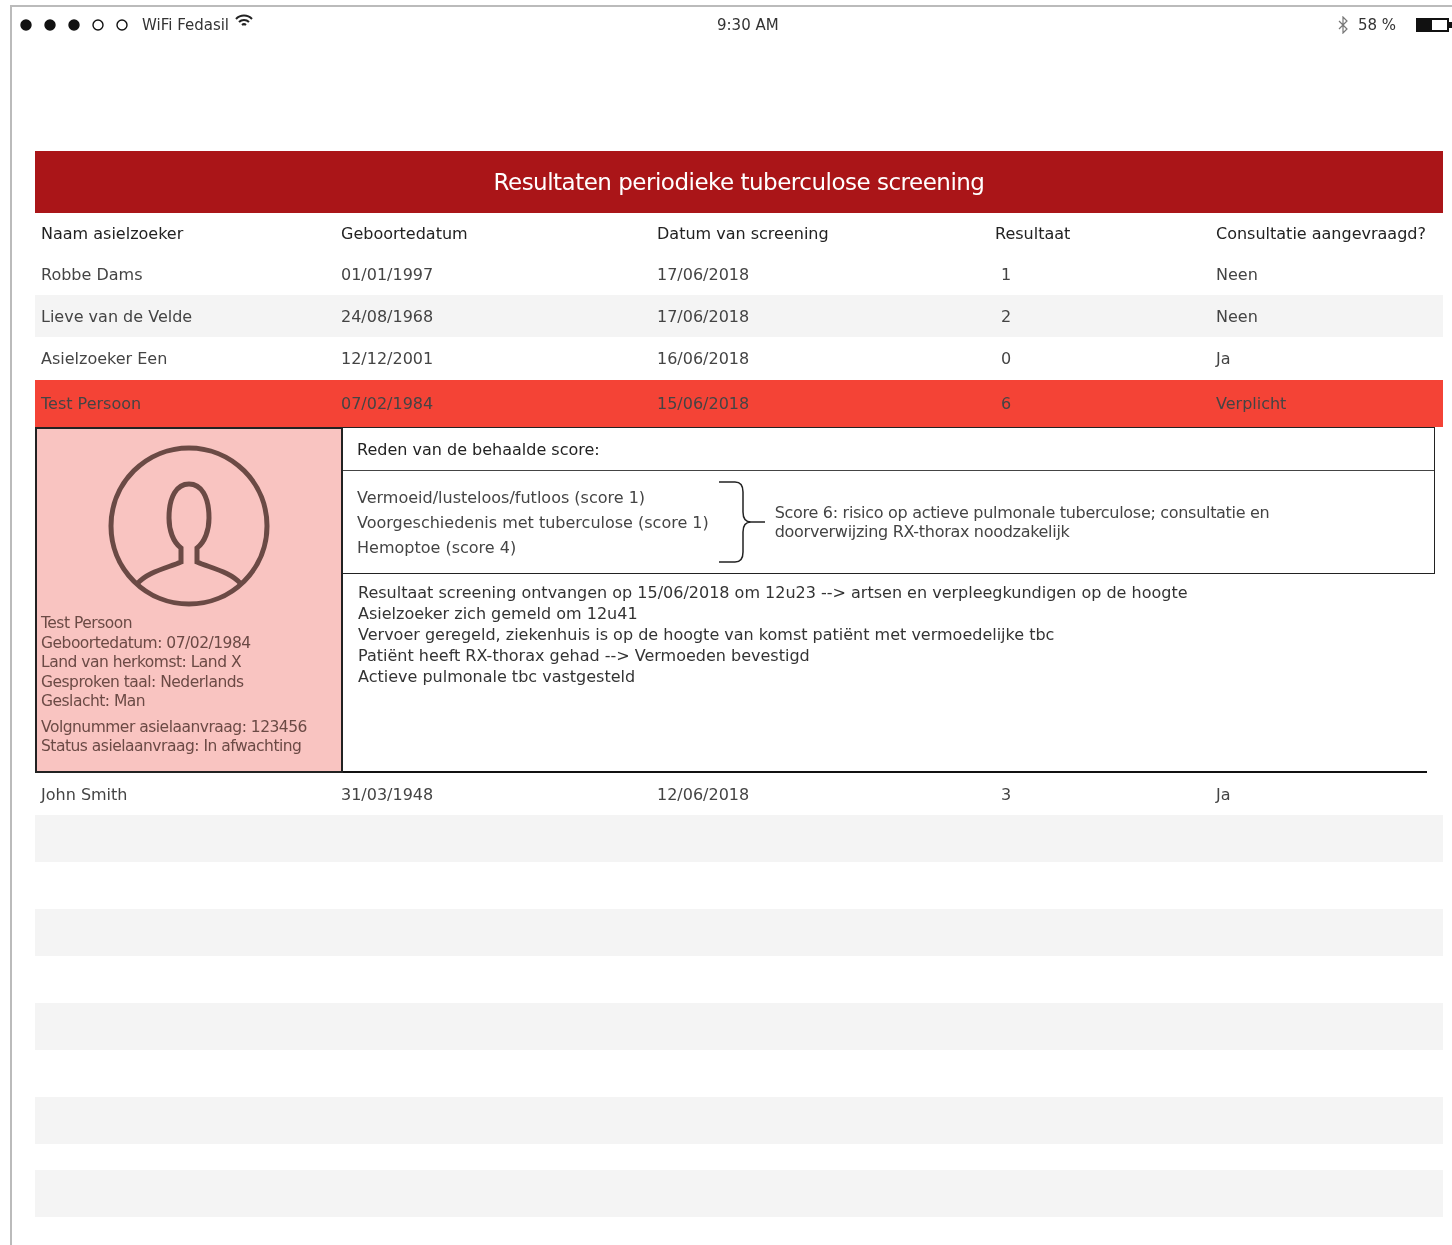 This screenshot has height=1245, width=1452. I want to click on table-cell-text: 3, so click(1006, 794).